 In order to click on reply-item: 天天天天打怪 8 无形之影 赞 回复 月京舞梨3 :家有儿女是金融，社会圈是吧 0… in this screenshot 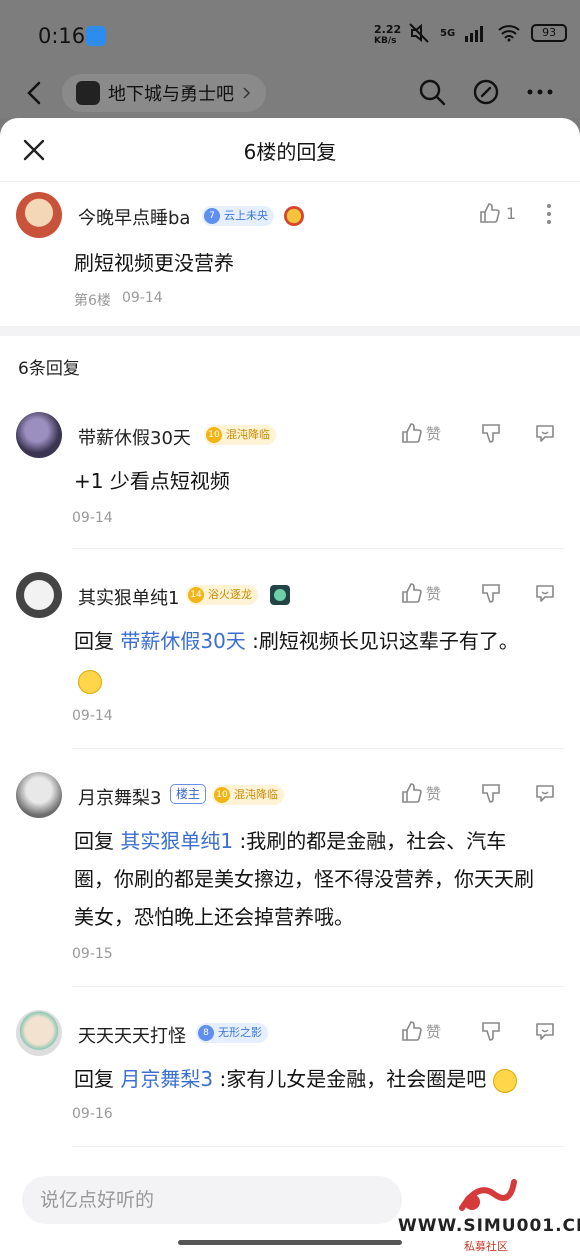, I will do `click(290, 1078)`.